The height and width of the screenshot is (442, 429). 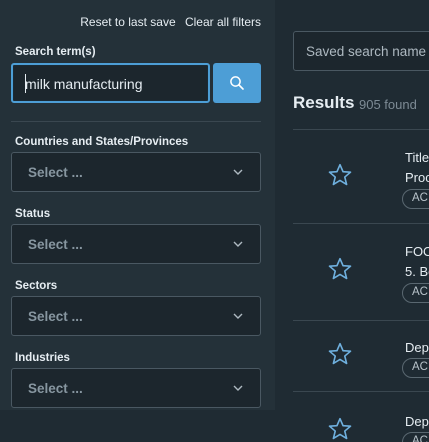 I want to click on result-subtitle: Proc, so click(x=417, y=177).